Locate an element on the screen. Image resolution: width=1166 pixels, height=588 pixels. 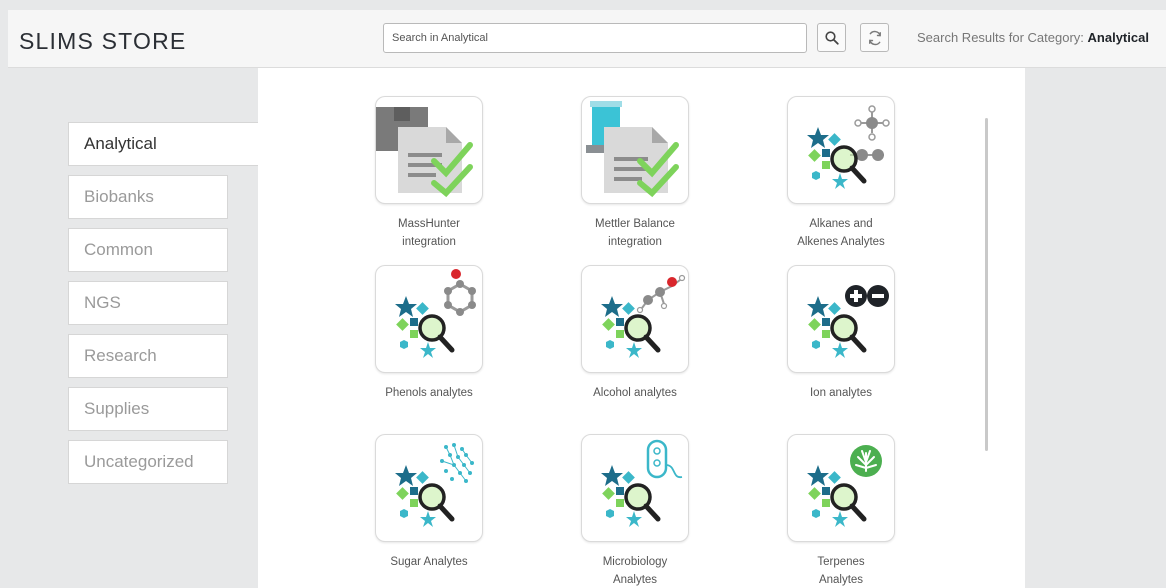
analyte-ion-icon is located at coordinates (841, 319).